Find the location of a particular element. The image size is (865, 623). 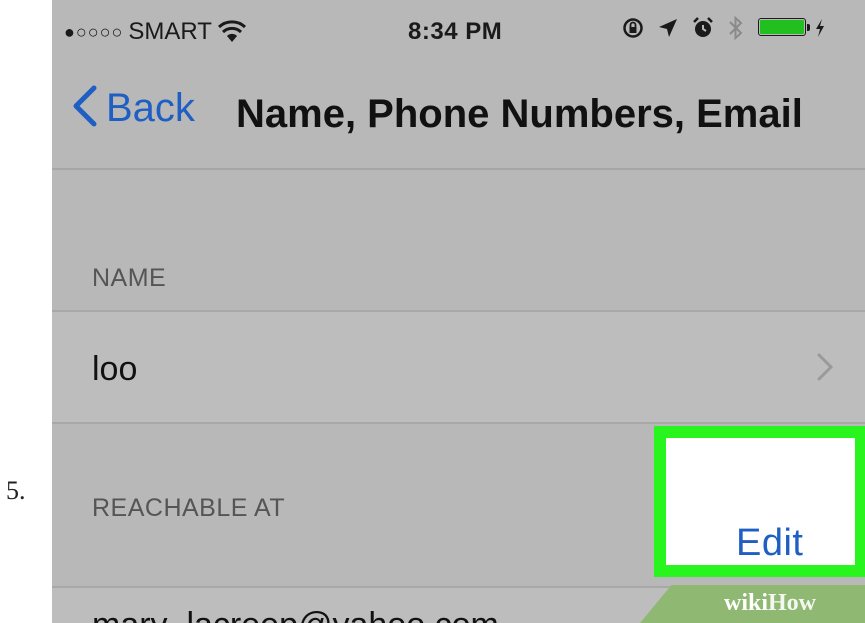

battery-level-fill is located at coordinates (782, 27).